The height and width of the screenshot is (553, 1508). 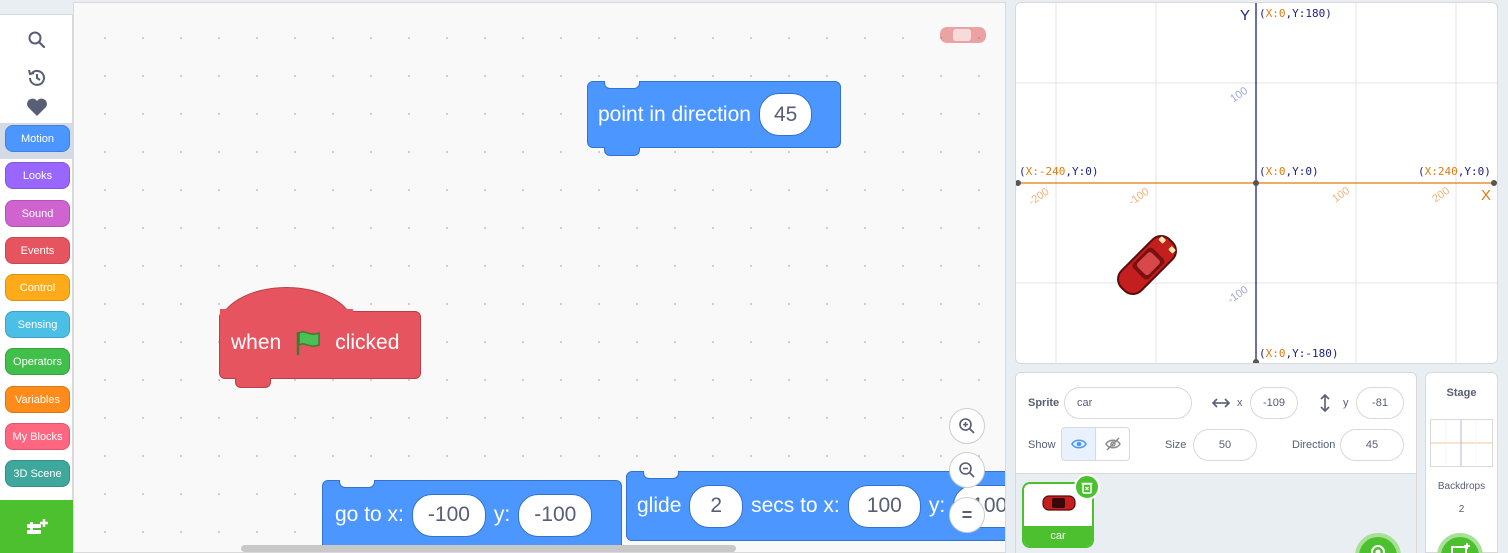 What do you see at coordinates (1486, 195) in the screenshot?
I see `x-axis-label: X` at bounding box center [1486, 195].